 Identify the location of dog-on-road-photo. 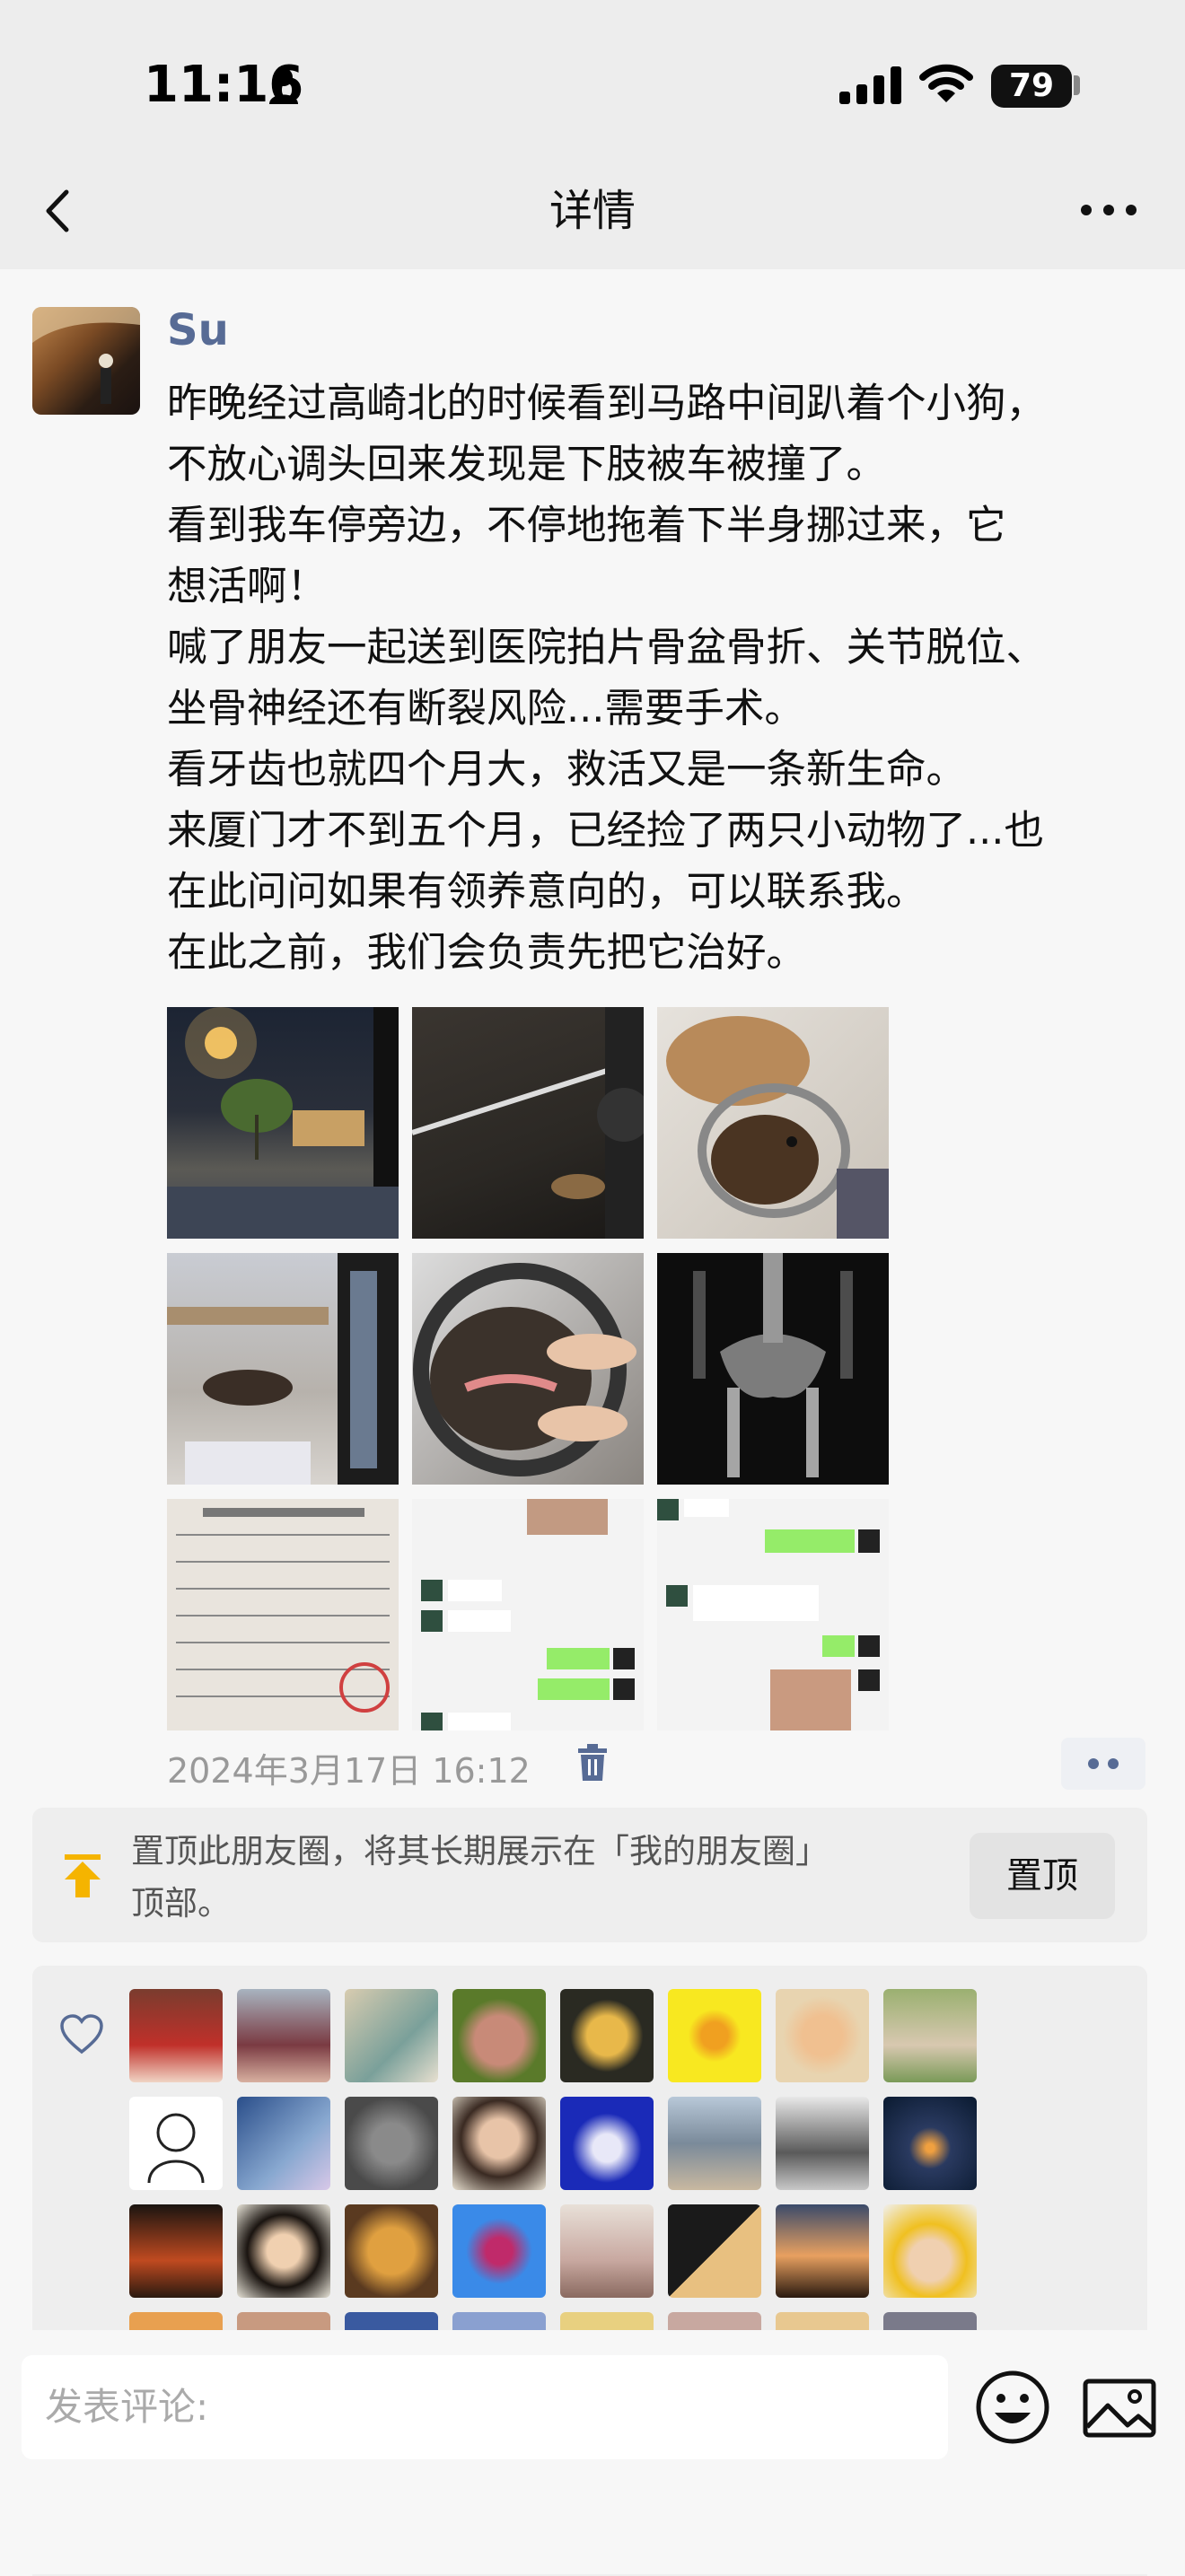
(528, 1123).